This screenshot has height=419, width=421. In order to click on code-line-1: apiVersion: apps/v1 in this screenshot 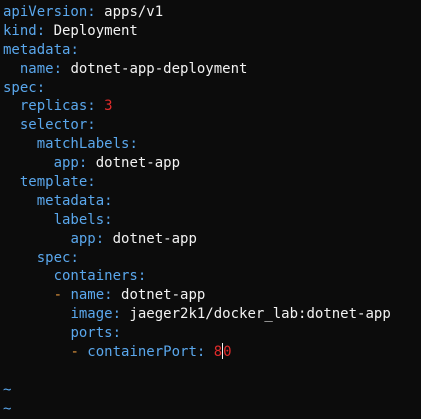, I will do `click(212, 12)`.